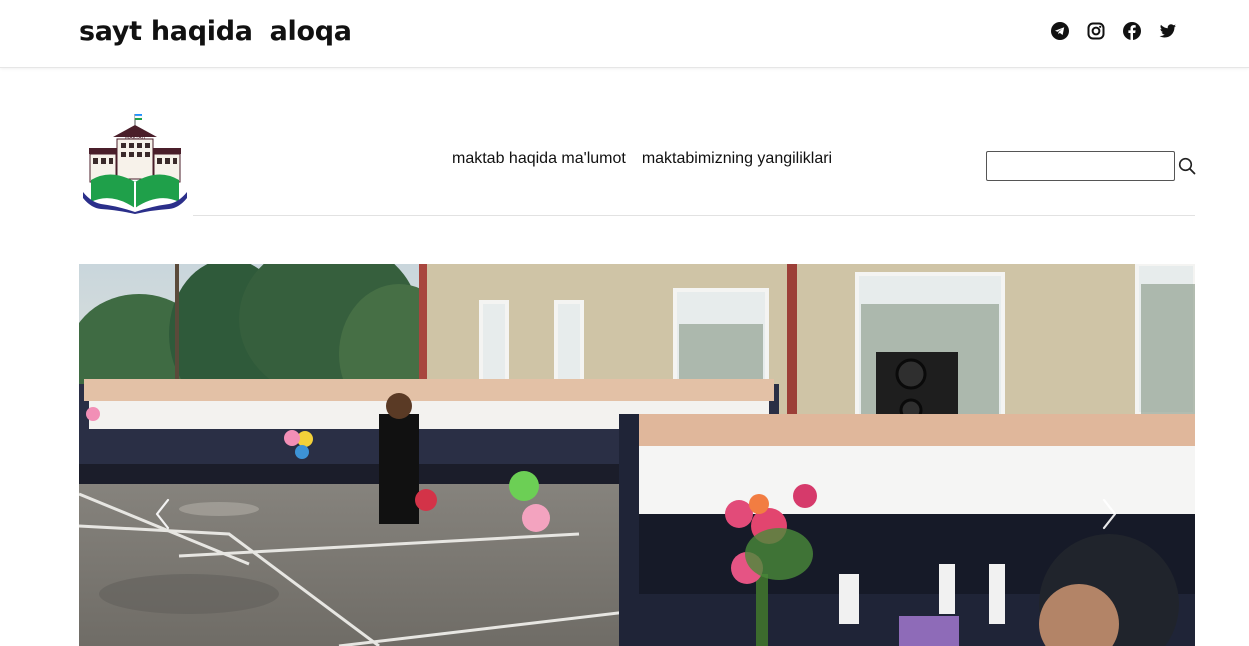  I want to click on header-divider, so click(694, 215).